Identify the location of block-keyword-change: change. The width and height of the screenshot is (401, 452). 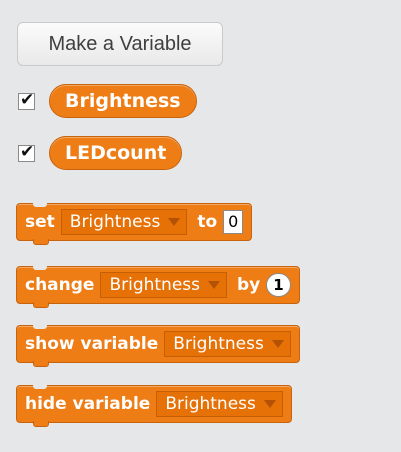
(60, 285).